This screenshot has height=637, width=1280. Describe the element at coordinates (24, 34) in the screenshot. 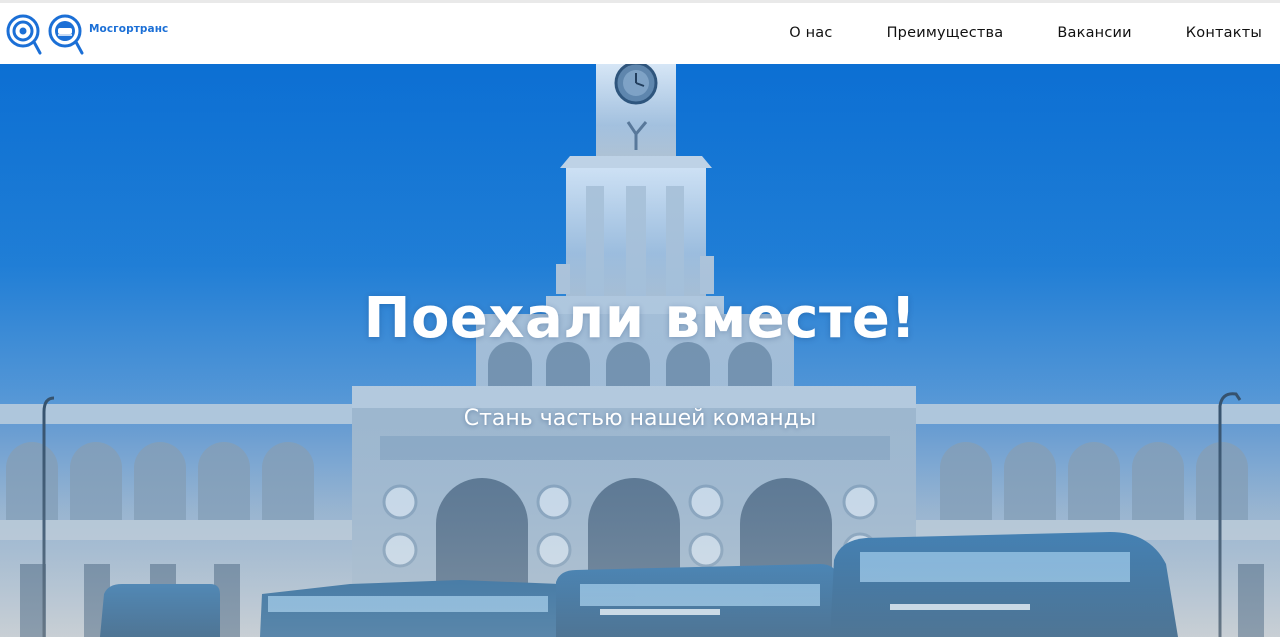

I see `logo-pin-icon` at that location.